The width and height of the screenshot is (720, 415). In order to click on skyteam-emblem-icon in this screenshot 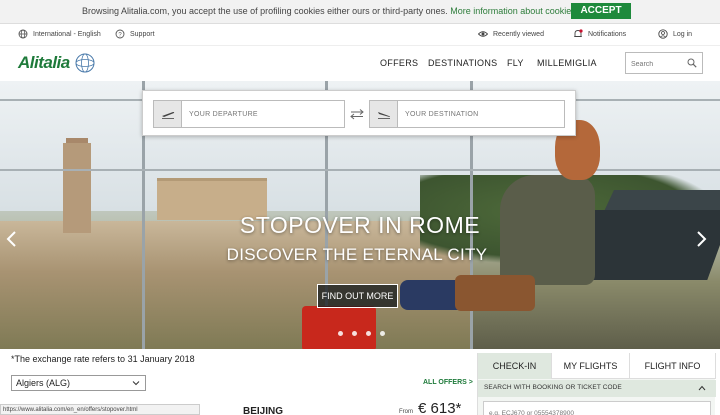, I will do `click(85, 63)`.